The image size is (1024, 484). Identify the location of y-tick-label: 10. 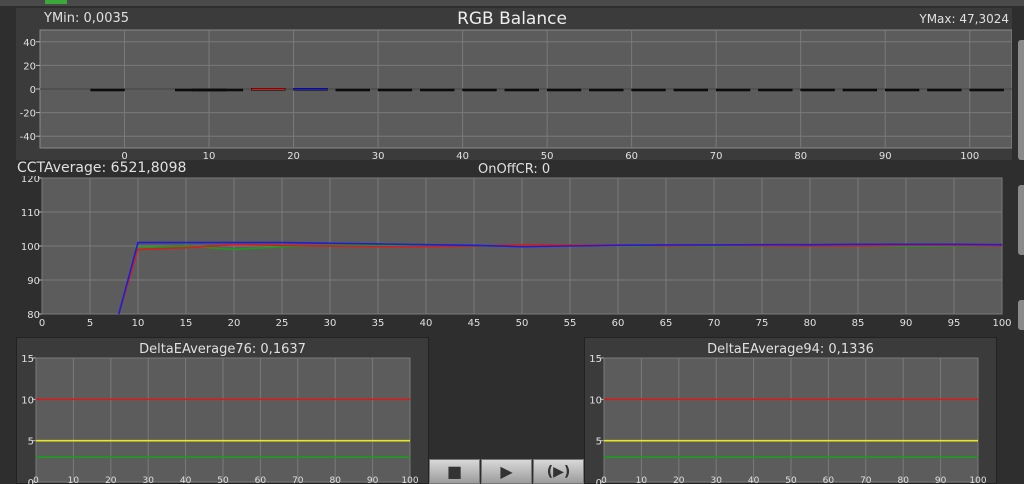
(595, 400).